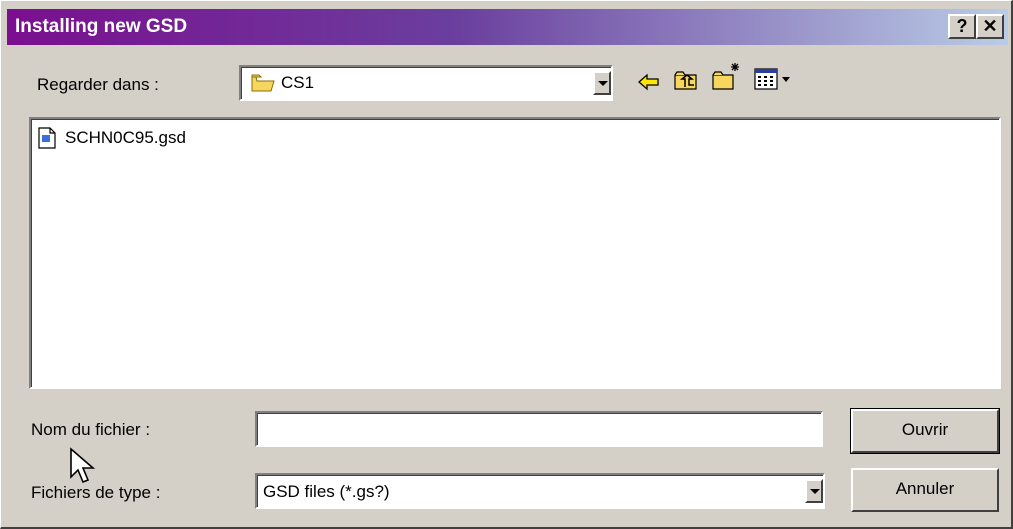 This screenshot has width=1013, height=529. I want to click on filetype-select: GSD files (*.gs?), so click(540, 491).